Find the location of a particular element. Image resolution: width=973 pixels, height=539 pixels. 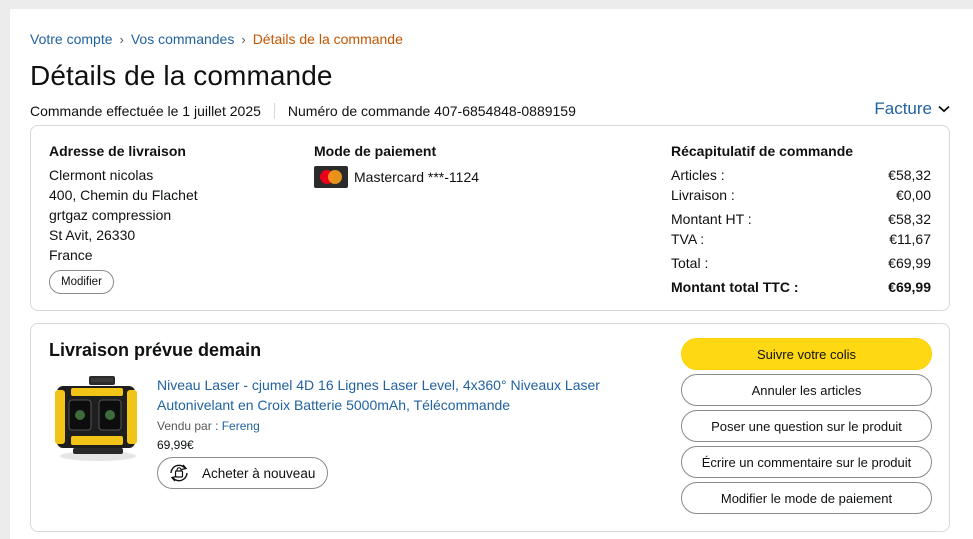

summary-row-total: Total : €69,99 is located at coordinates (801, 263).